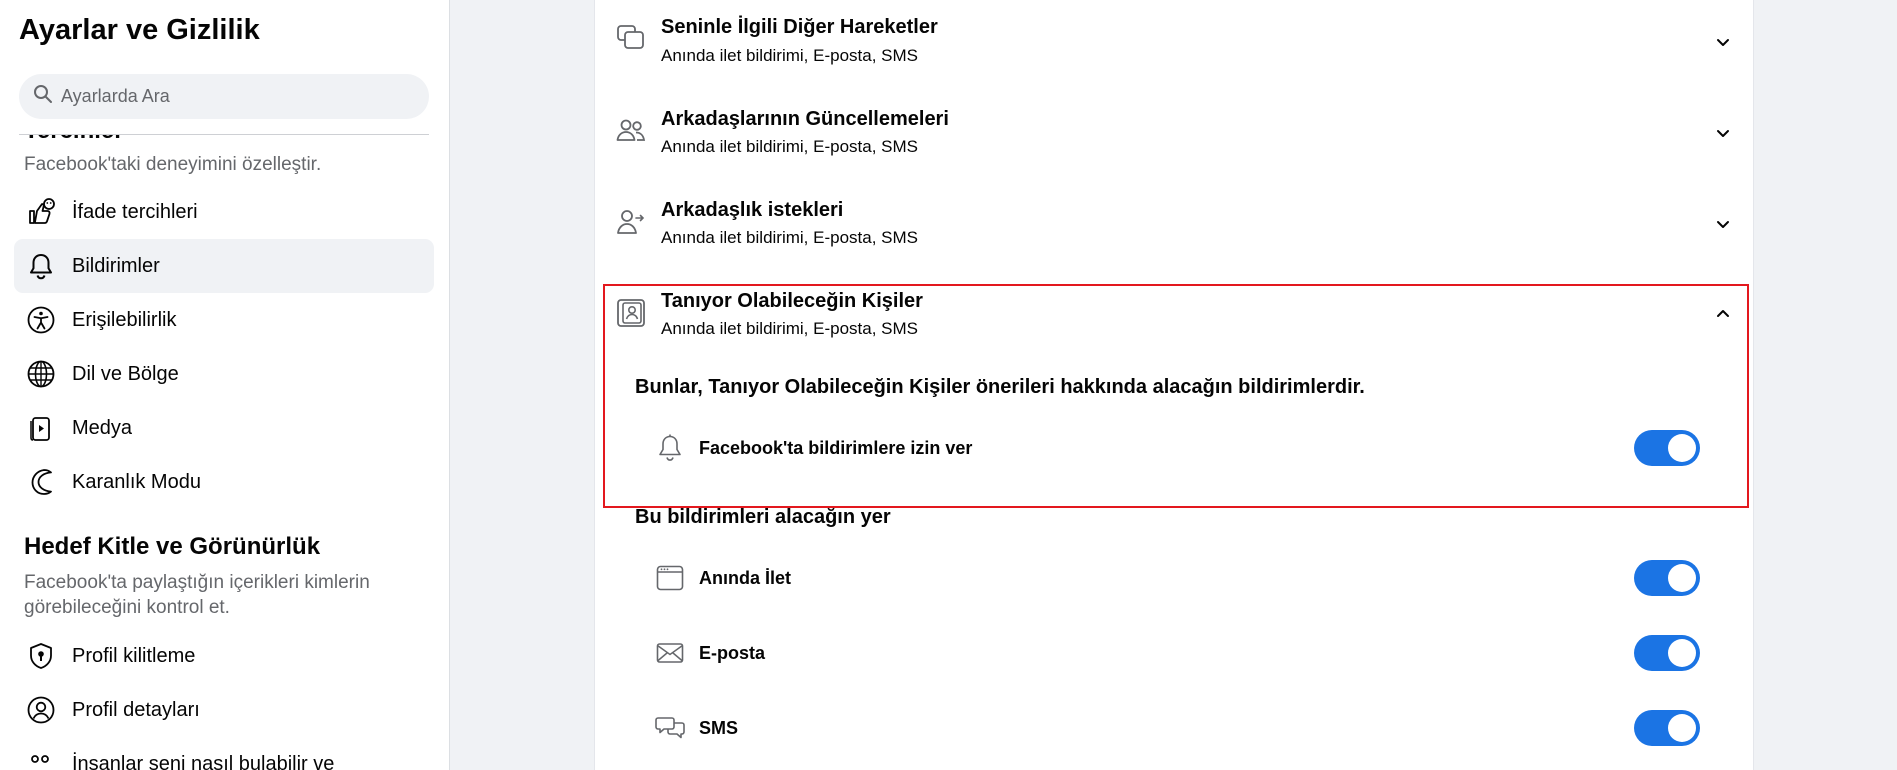 This screenshot has height=770, width=1897. I want to click on accessibility-icon, so click(41, 320).